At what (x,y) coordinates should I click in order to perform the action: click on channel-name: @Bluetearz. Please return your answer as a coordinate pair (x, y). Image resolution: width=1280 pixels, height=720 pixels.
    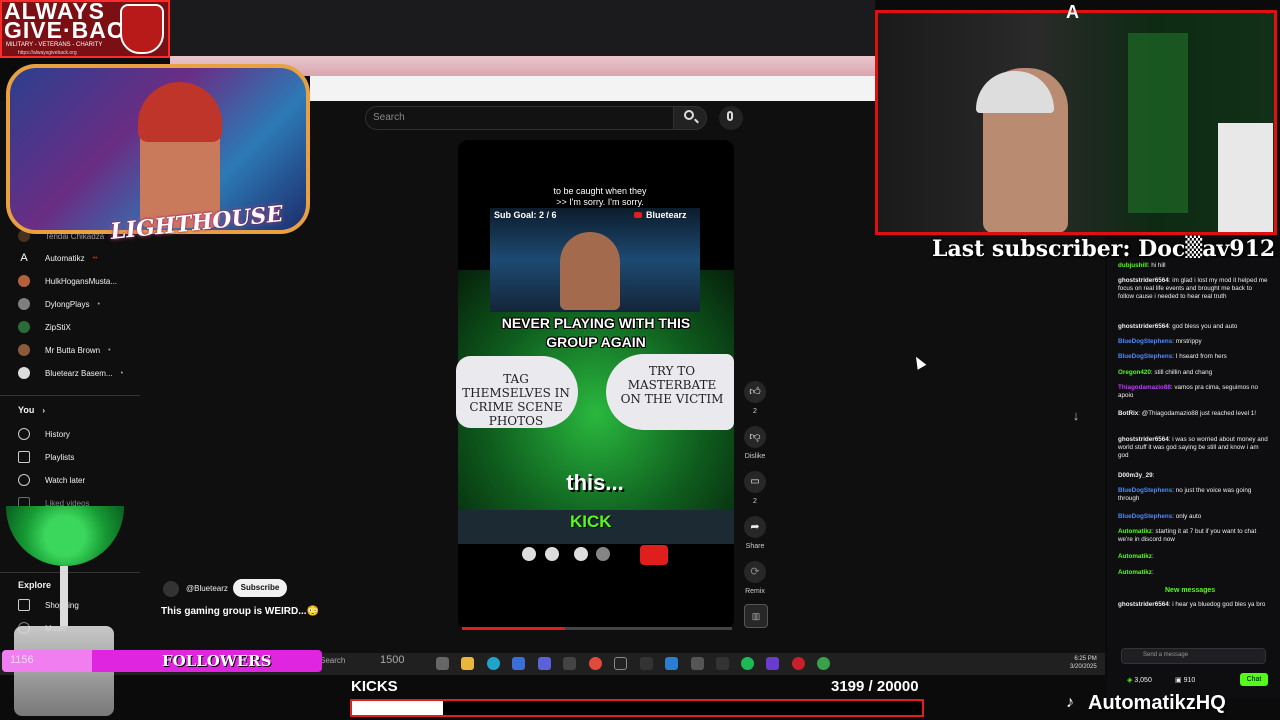
    Looking at the image, I should click on (207, 588).